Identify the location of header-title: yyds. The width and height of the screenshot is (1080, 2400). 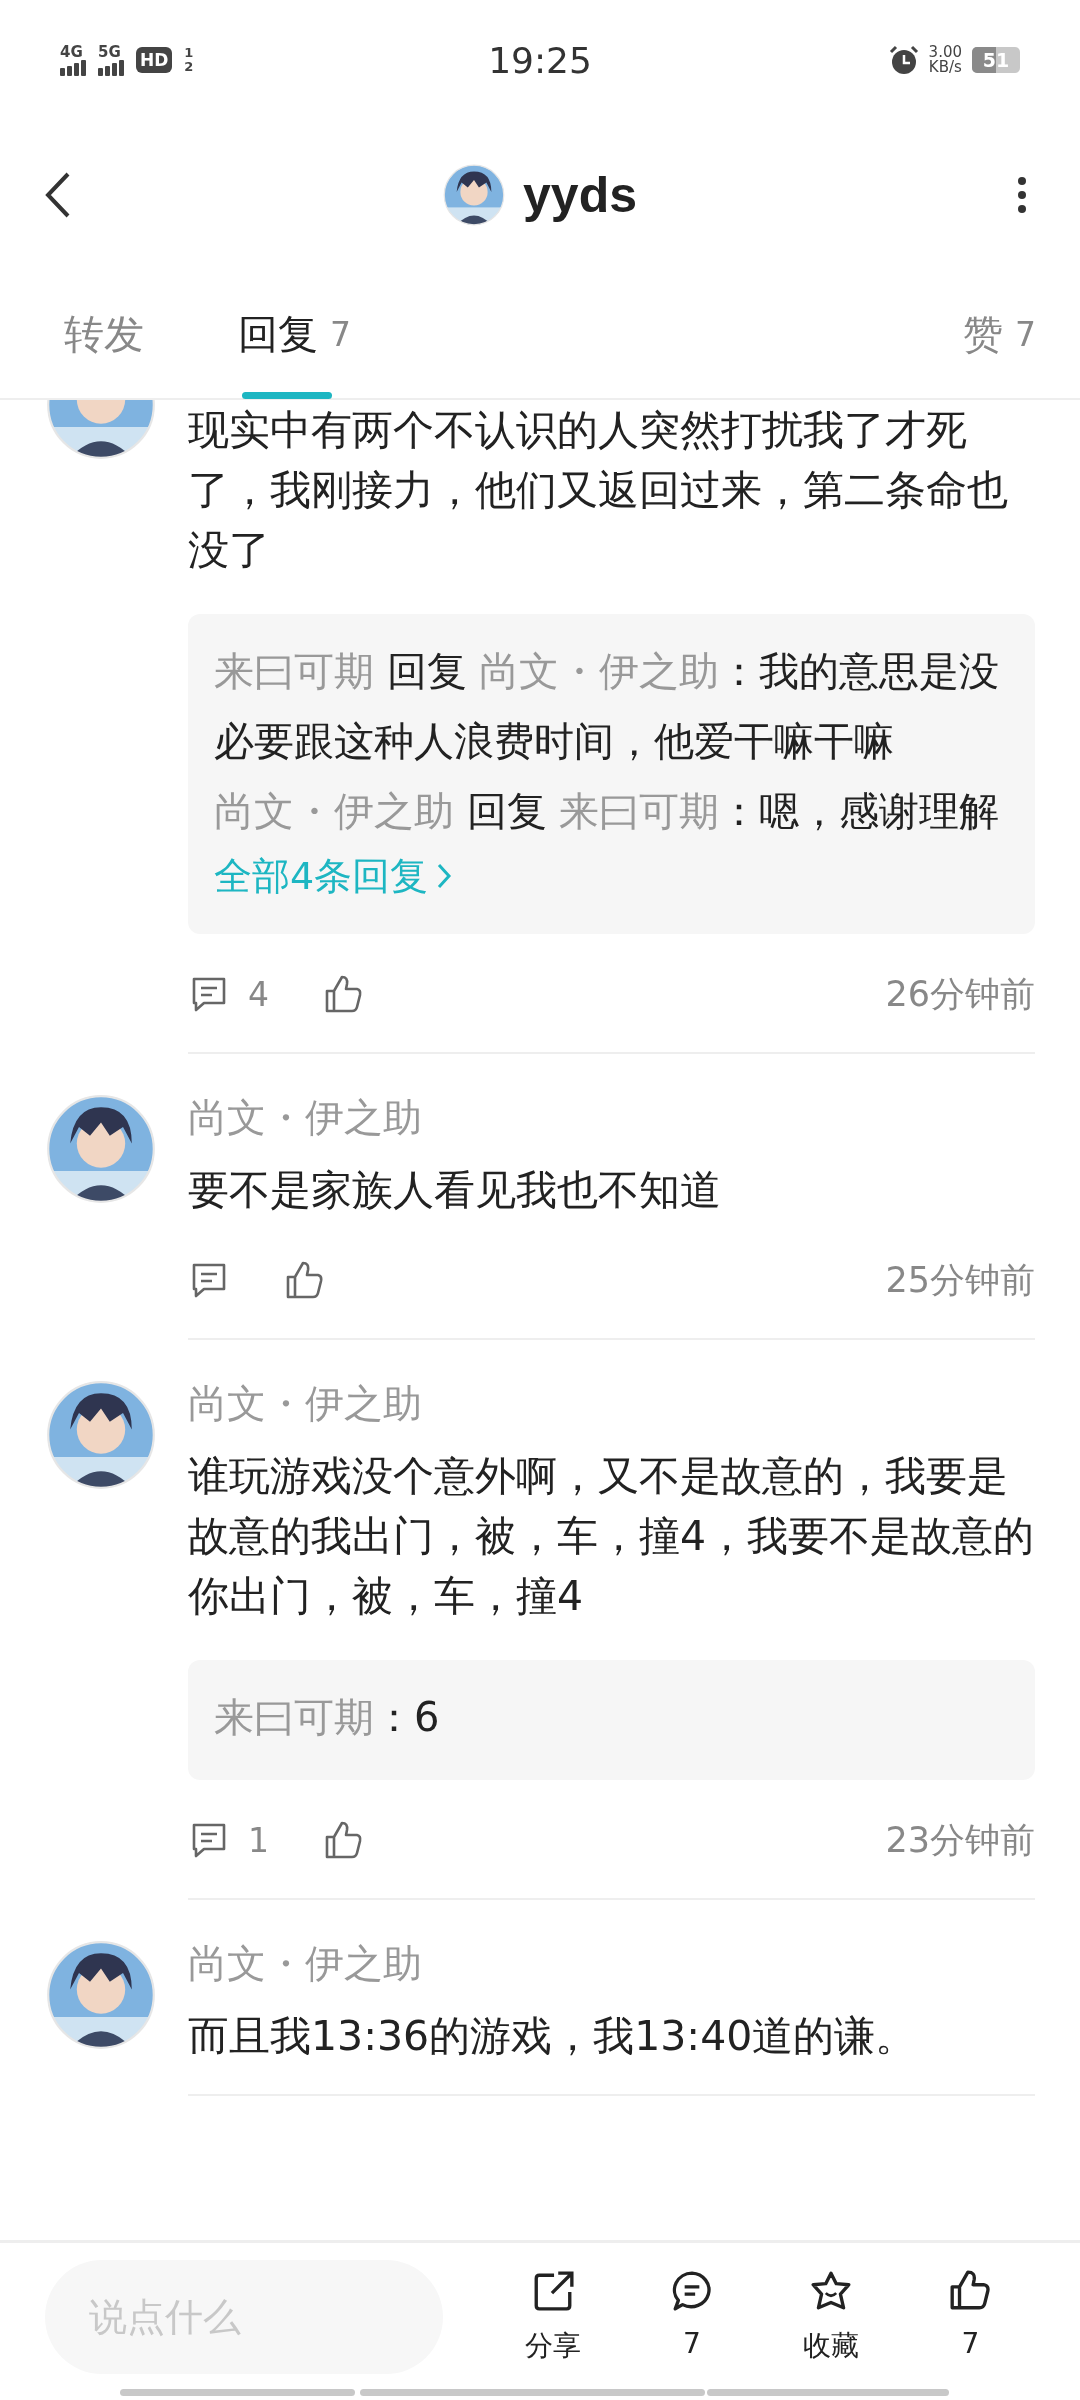
(580, 195).